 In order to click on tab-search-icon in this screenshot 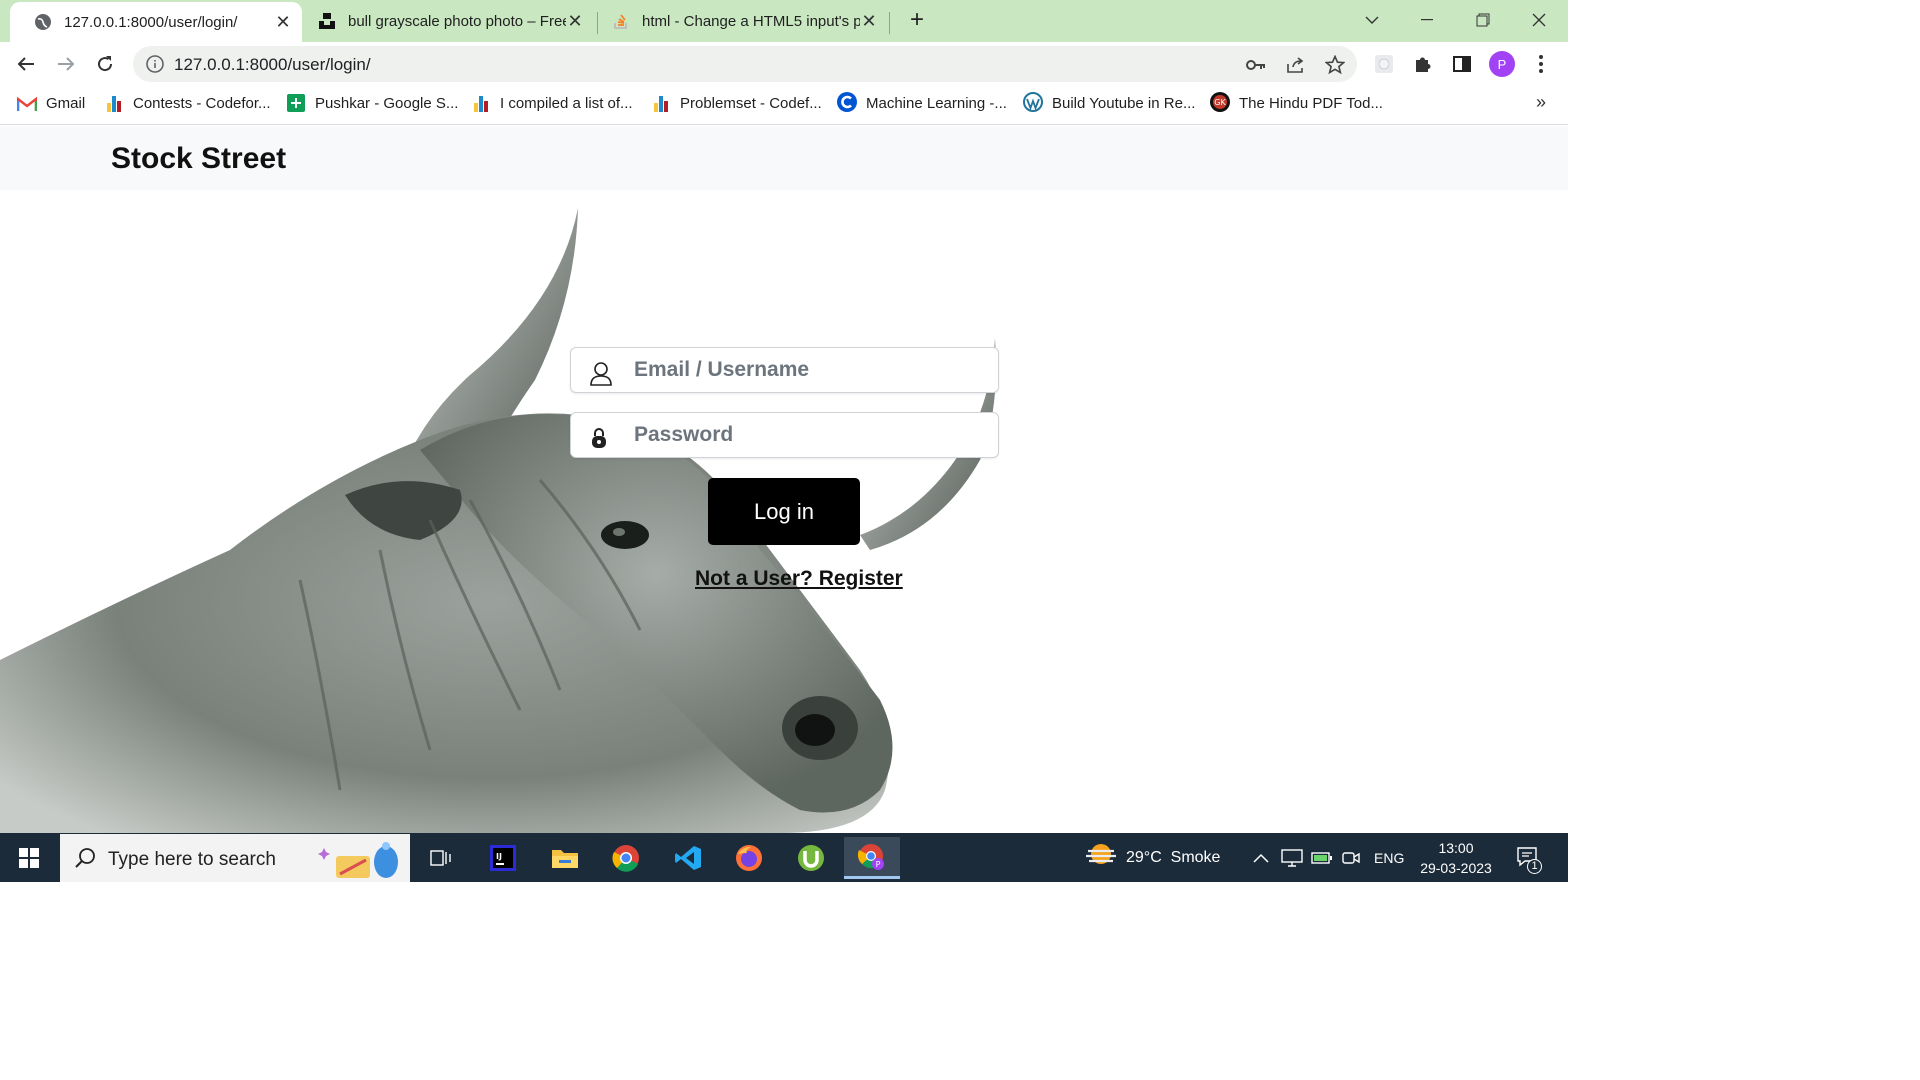, I will do `click(1372, 20)`.